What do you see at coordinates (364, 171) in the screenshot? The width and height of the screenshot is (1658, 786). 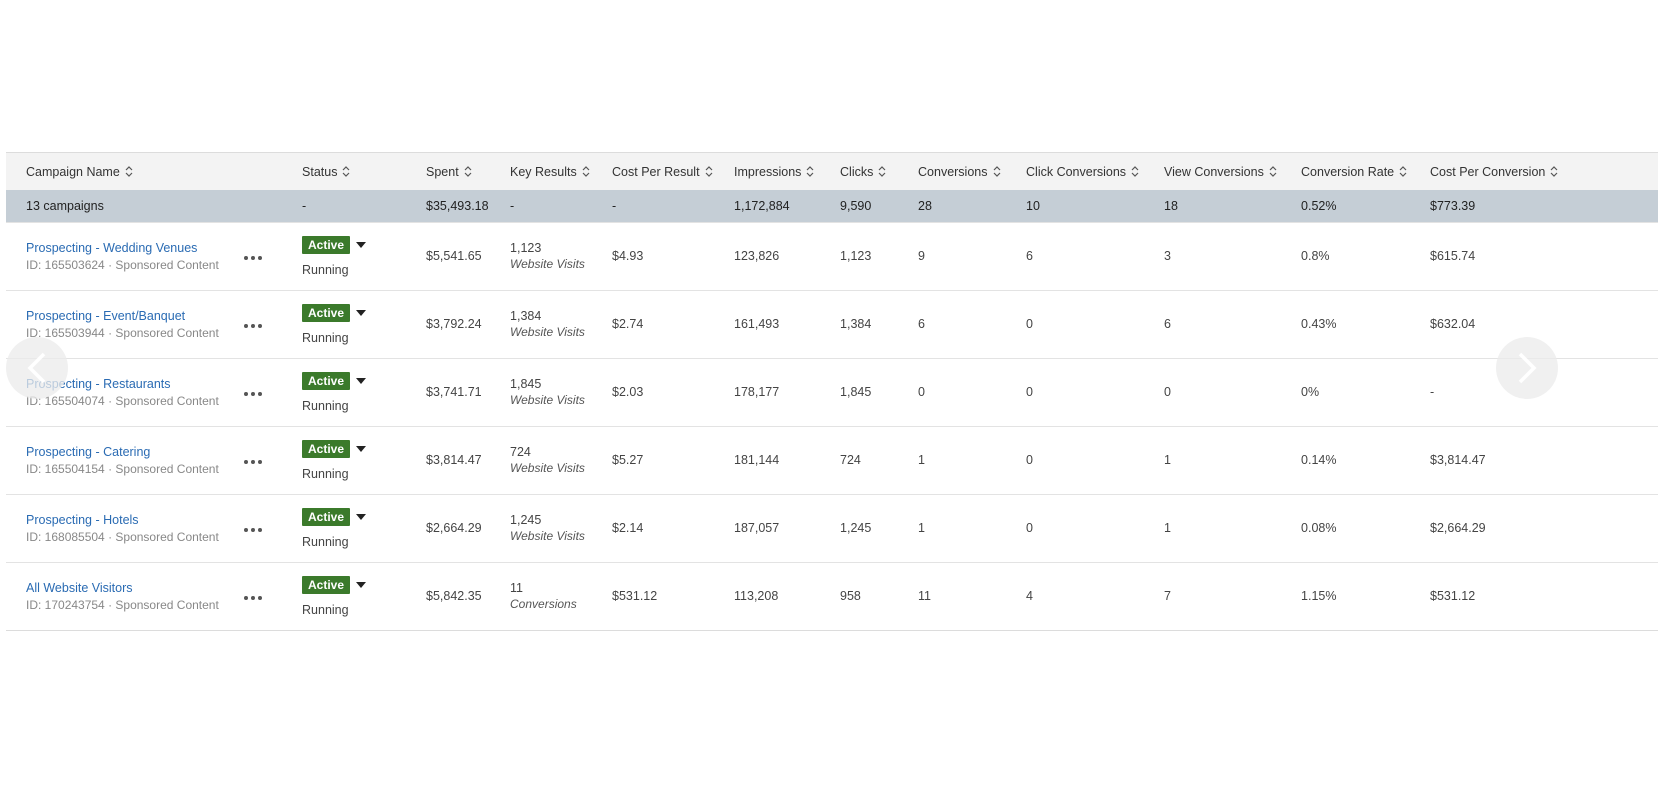 I see `column-header-status: Status` at bounding box center [364, 171].